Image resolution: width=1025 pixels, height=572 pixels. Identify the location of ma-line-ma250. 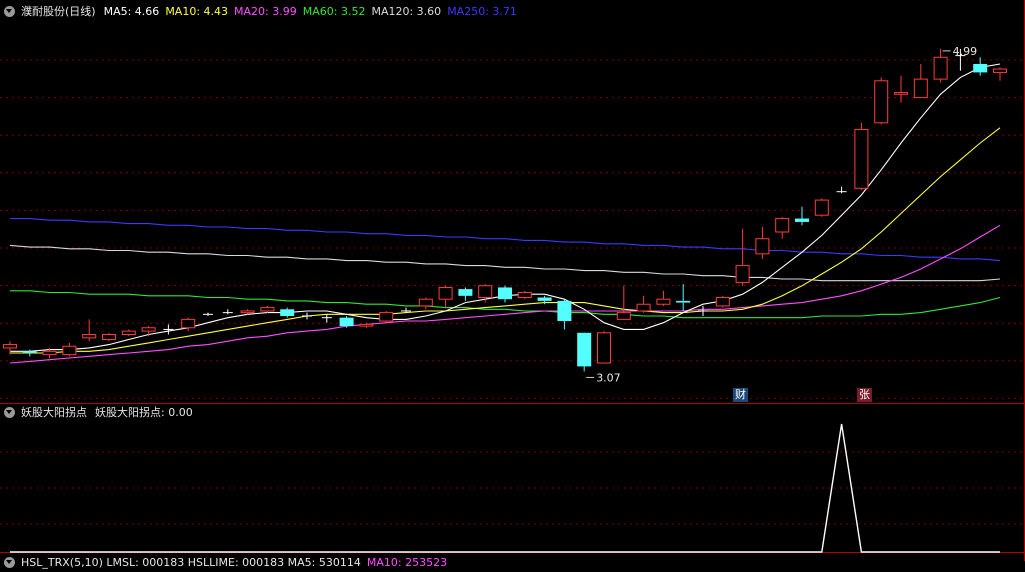
(505, 240).